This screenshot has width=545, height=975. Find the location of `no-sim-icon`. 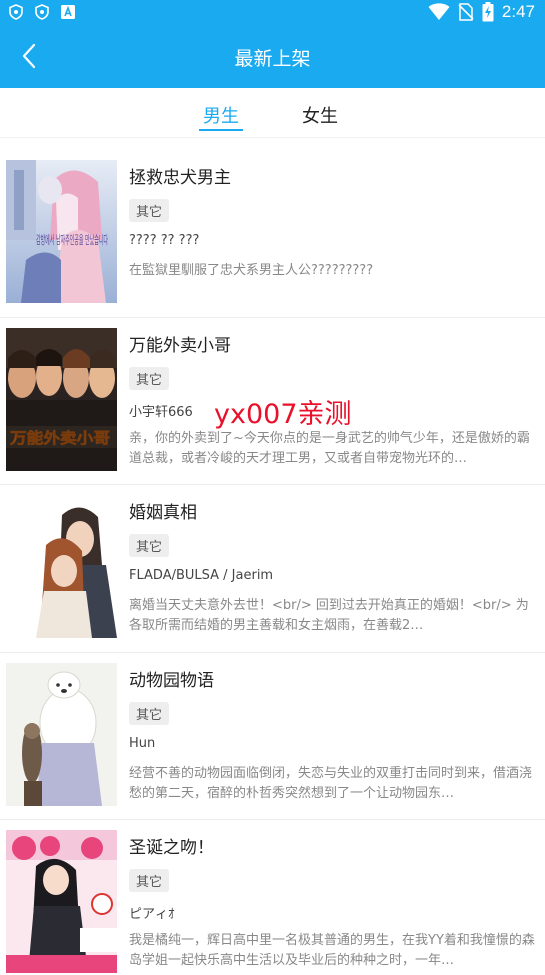

no-sim-icon is located at coordinates (466, 12).